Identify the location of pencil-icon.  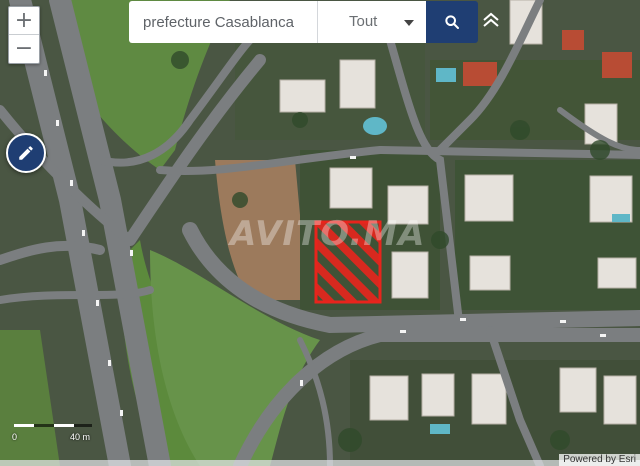
(26, 153).